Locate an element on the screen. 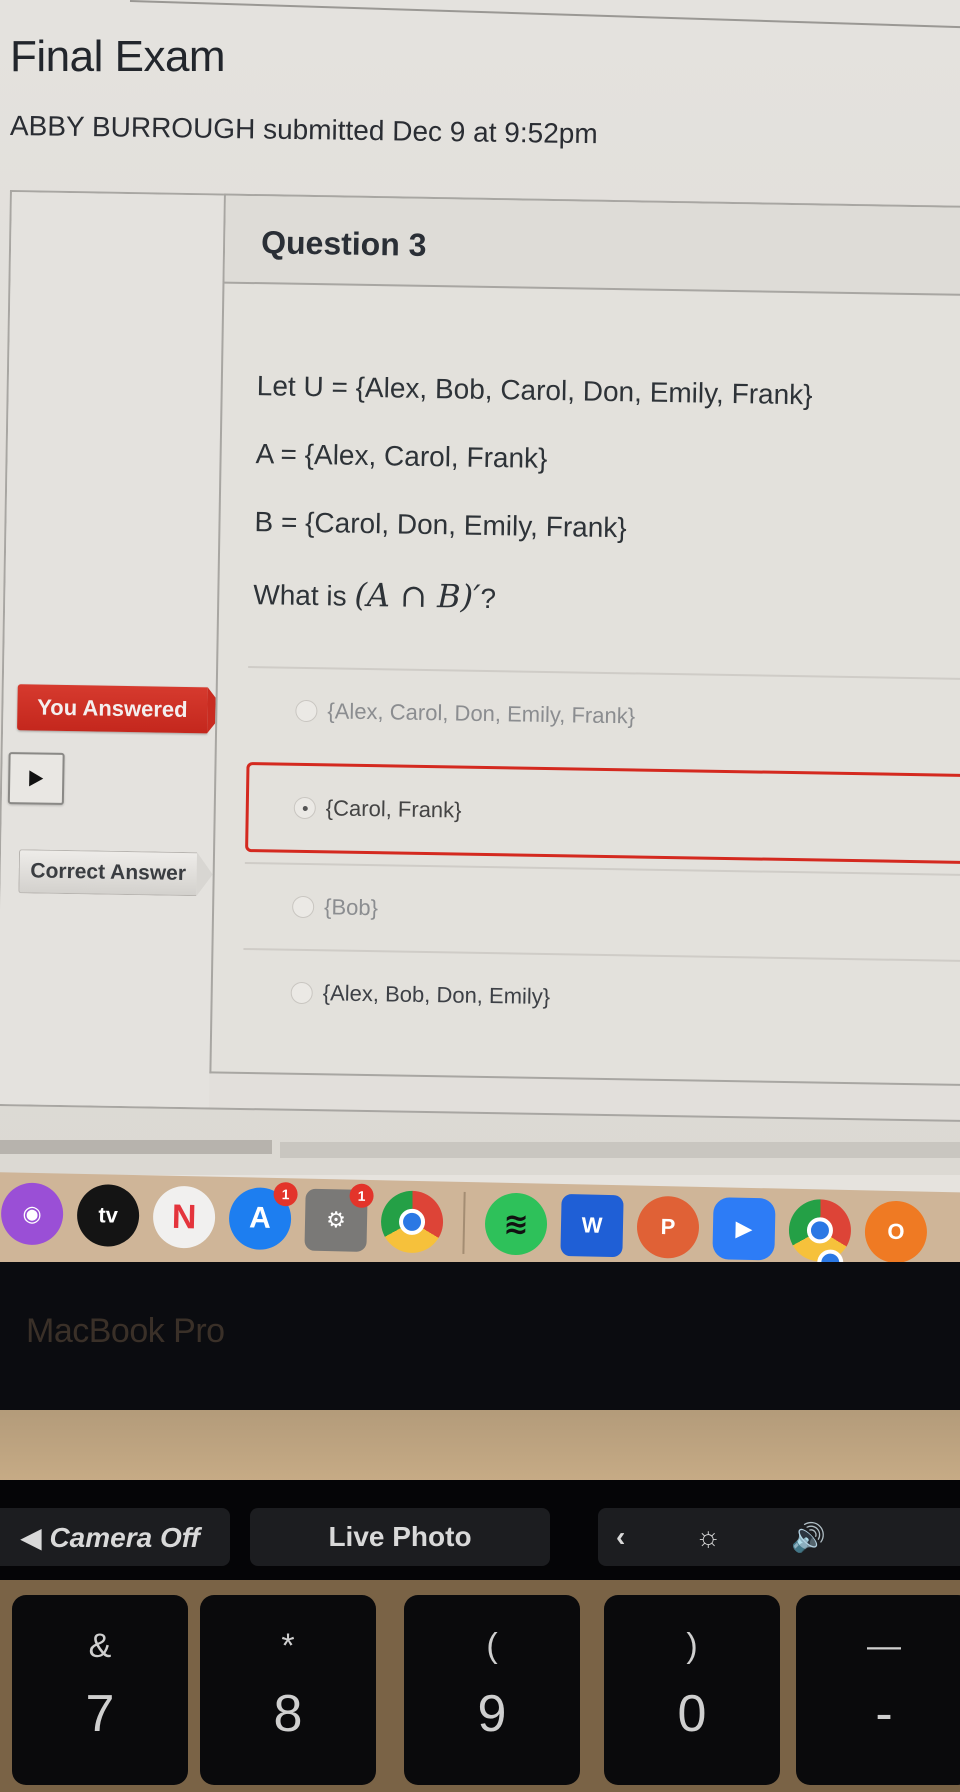  key-number: 7 is located at coordinates (100, 1714).